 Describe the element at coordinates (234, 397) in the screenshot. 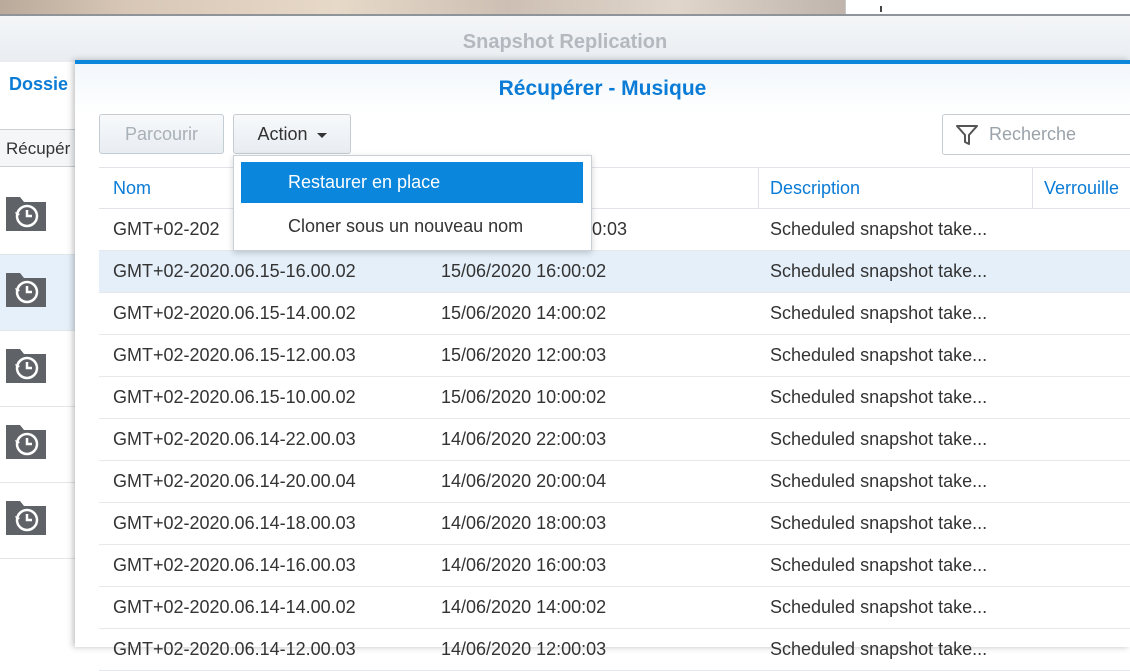

I see `cell-name: GMT+02-2020.06.15-10.00.02` at that location.